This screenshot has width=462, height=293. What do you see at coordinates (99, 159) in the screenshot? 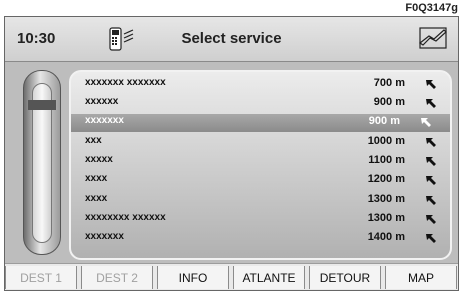
I see `service-name: xxxxx` at bounding box center [99, 159].